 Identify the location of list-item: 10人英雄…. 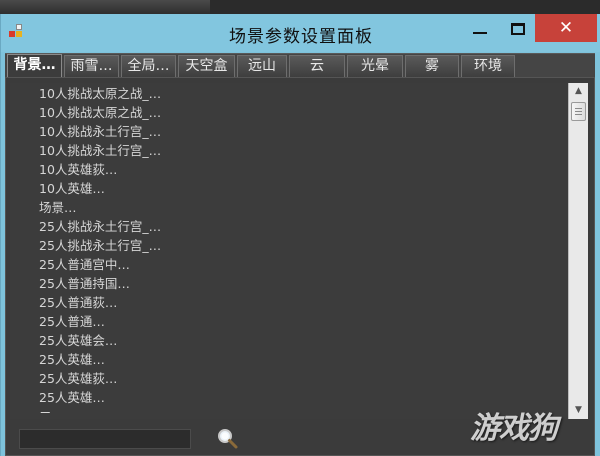
(72, 188).